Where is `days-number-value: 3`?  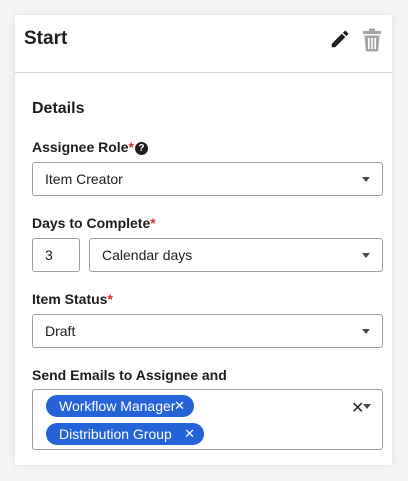
days-number-value: 3 is located at coordinates (49, 255).